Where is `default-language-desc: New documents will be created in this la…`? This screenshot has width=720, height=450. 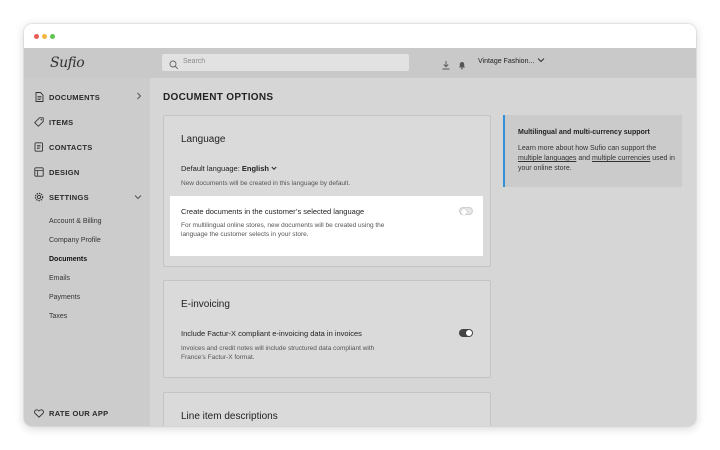
default-language-desc: New documents will be created in this la… is located at coordinates (266, 183).